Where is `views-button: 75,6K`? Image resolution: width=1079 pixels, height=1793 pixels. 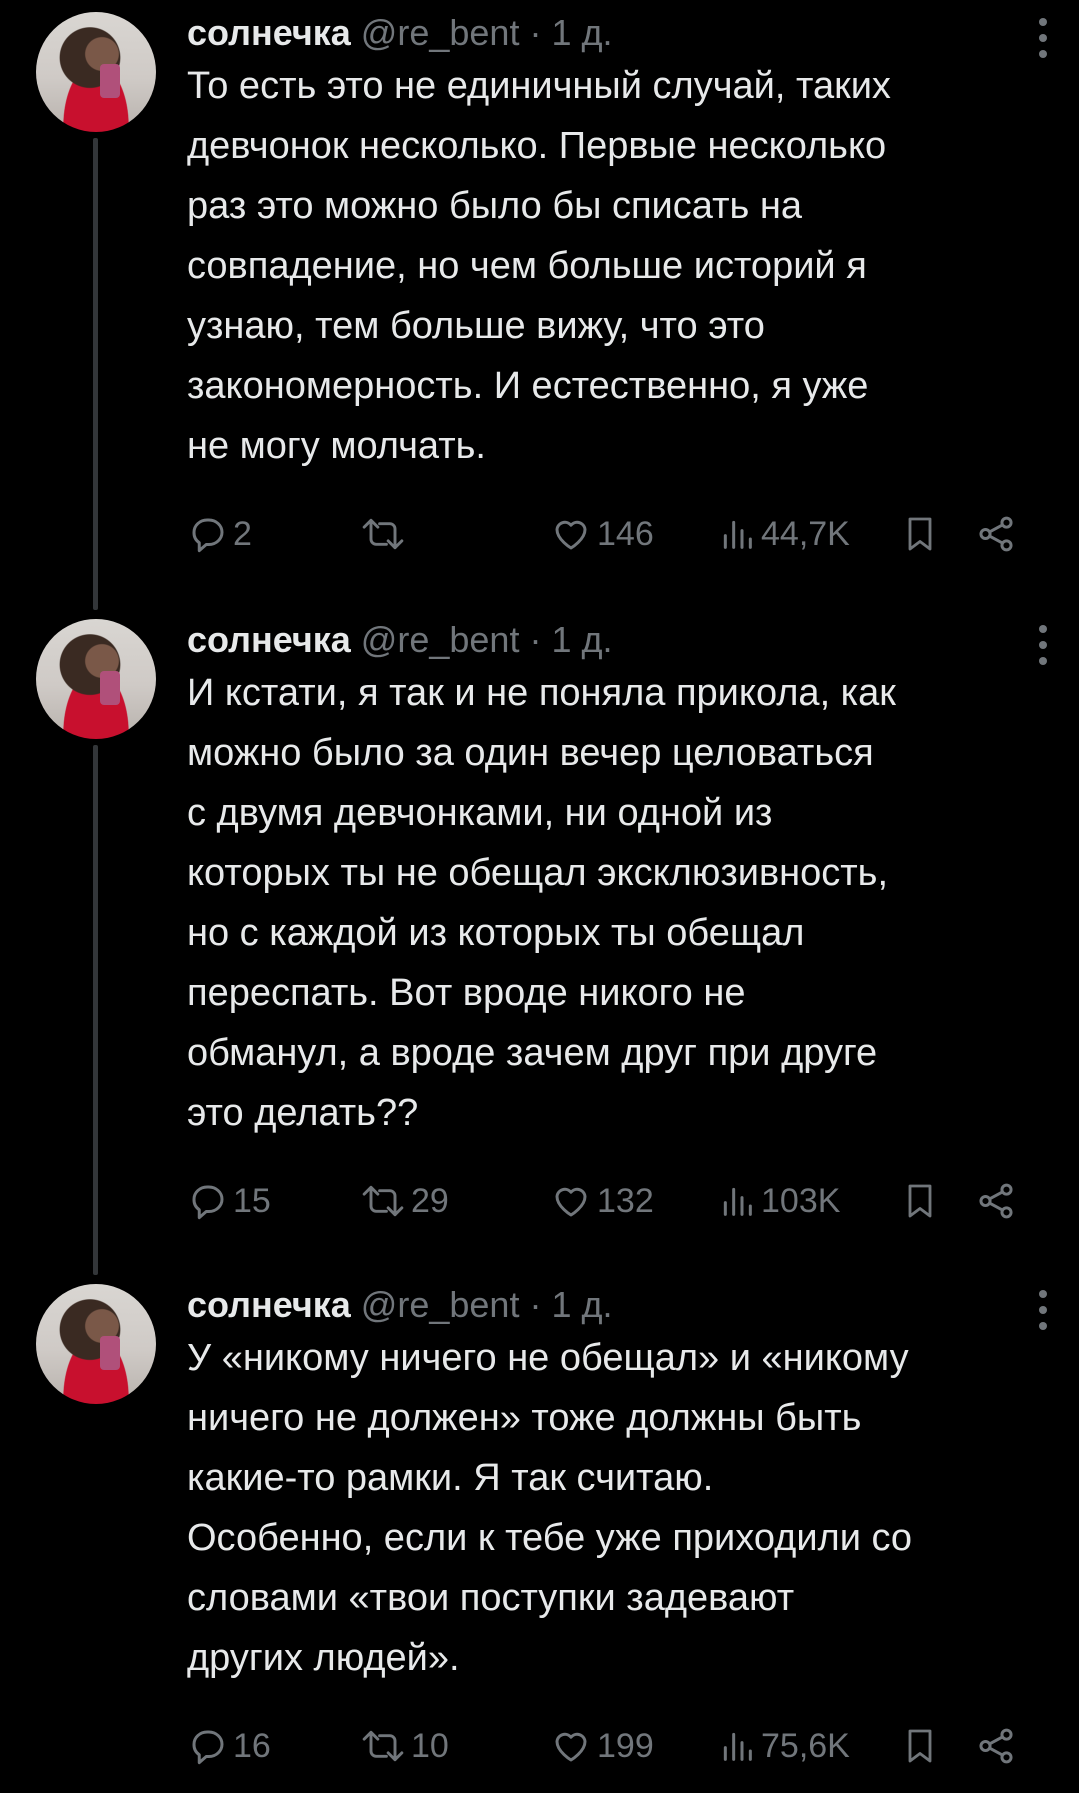
views-button: 75,6K is located at coordinates (783, 1746).